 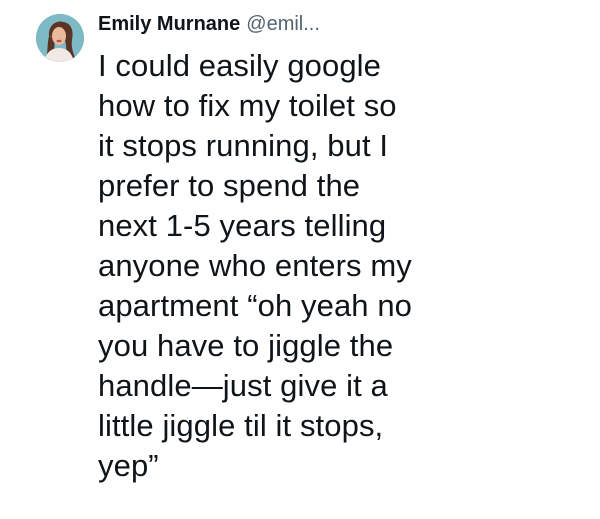 I want to click on tweet-text-line: handle—just give it a, so click(x=243, y=385).